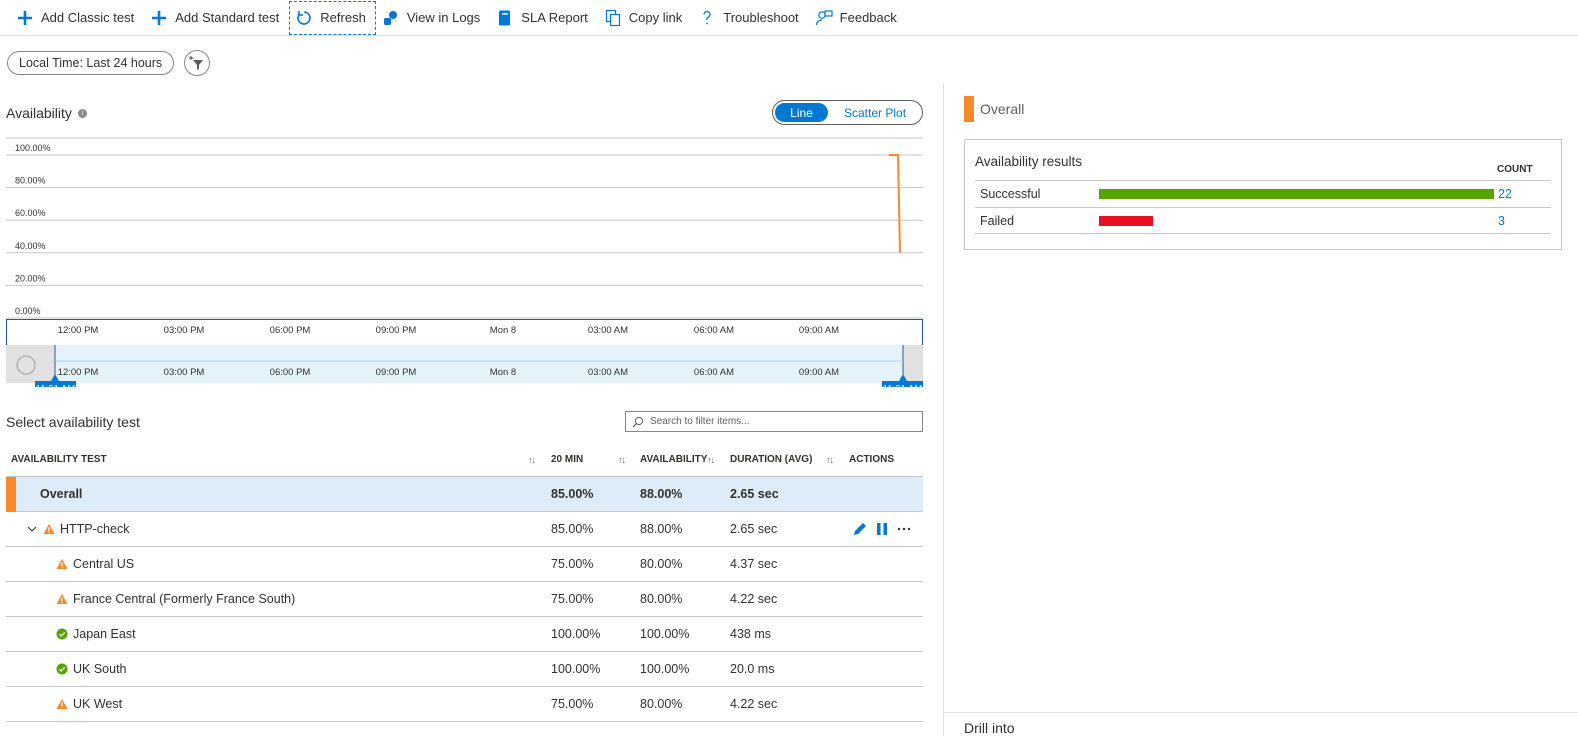 The width and height of the screenshot is (1578, 736). What do you see at coordinates (750, 634) in the screenshot?
I see `duration-value: 438 ms` at bounding box center [750, 634].